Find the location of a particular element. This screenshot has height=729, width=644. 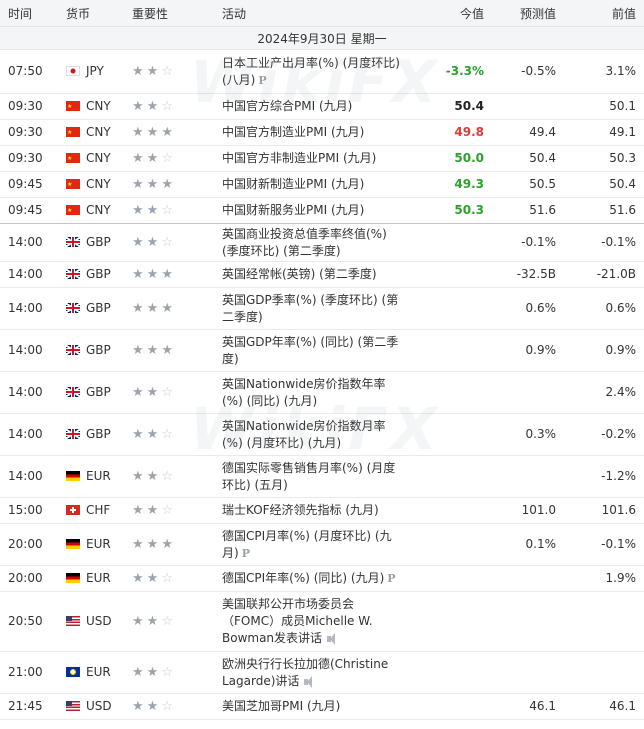

event-name: 中国官方制造业PMI (九月) is located at coordinates (293, 132).